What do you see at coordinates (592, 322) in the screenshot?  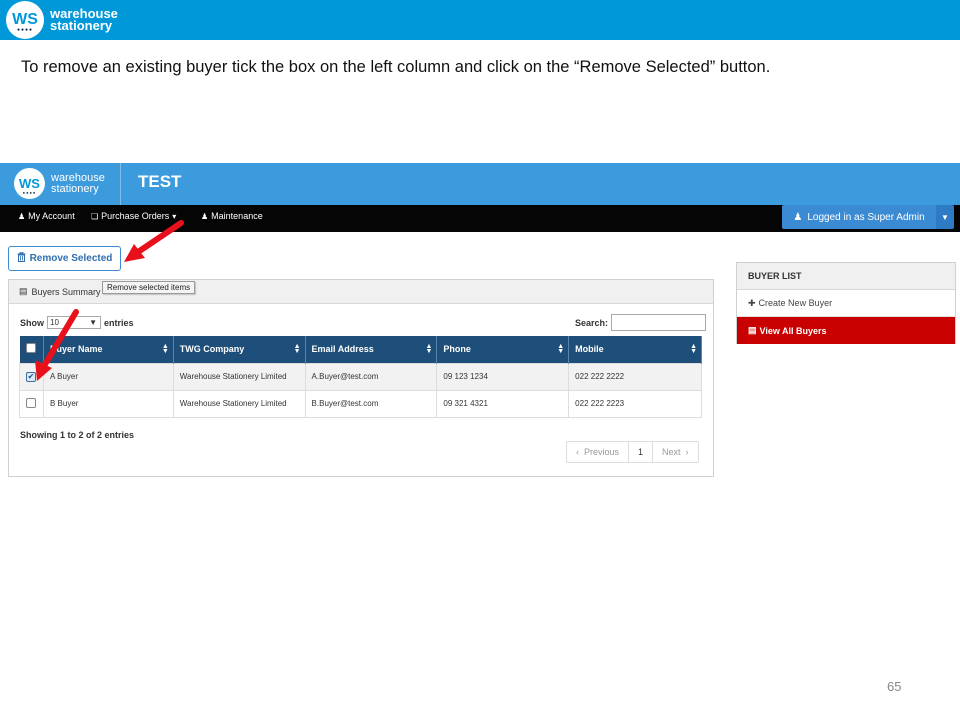 I see `search-label: Search:` at bounding box center [592, 322].